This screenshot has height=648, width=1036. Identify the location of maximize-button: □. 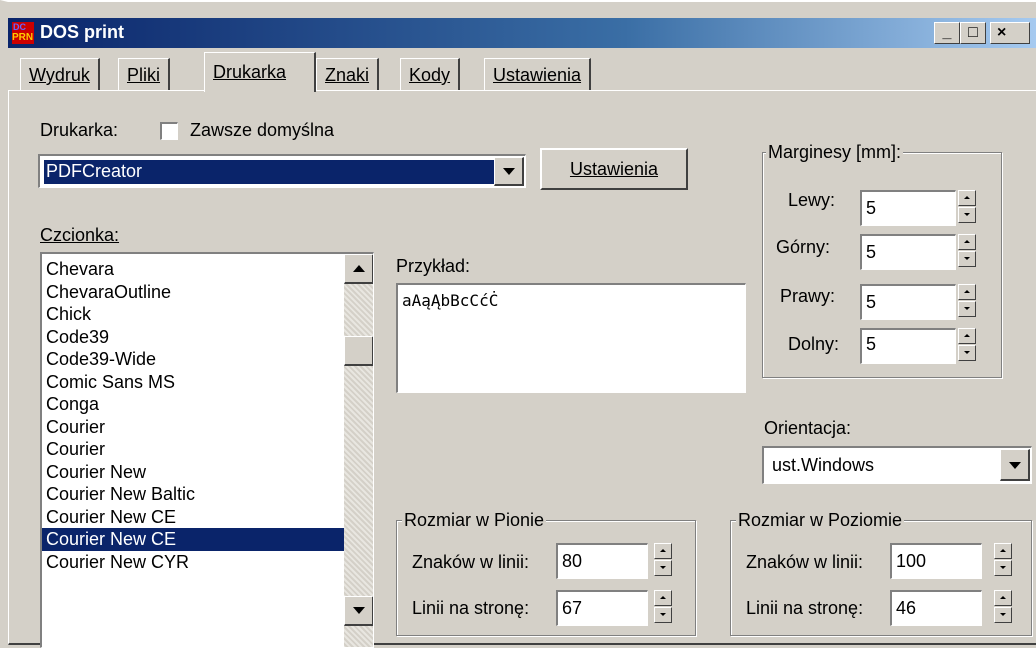
(973, 33).